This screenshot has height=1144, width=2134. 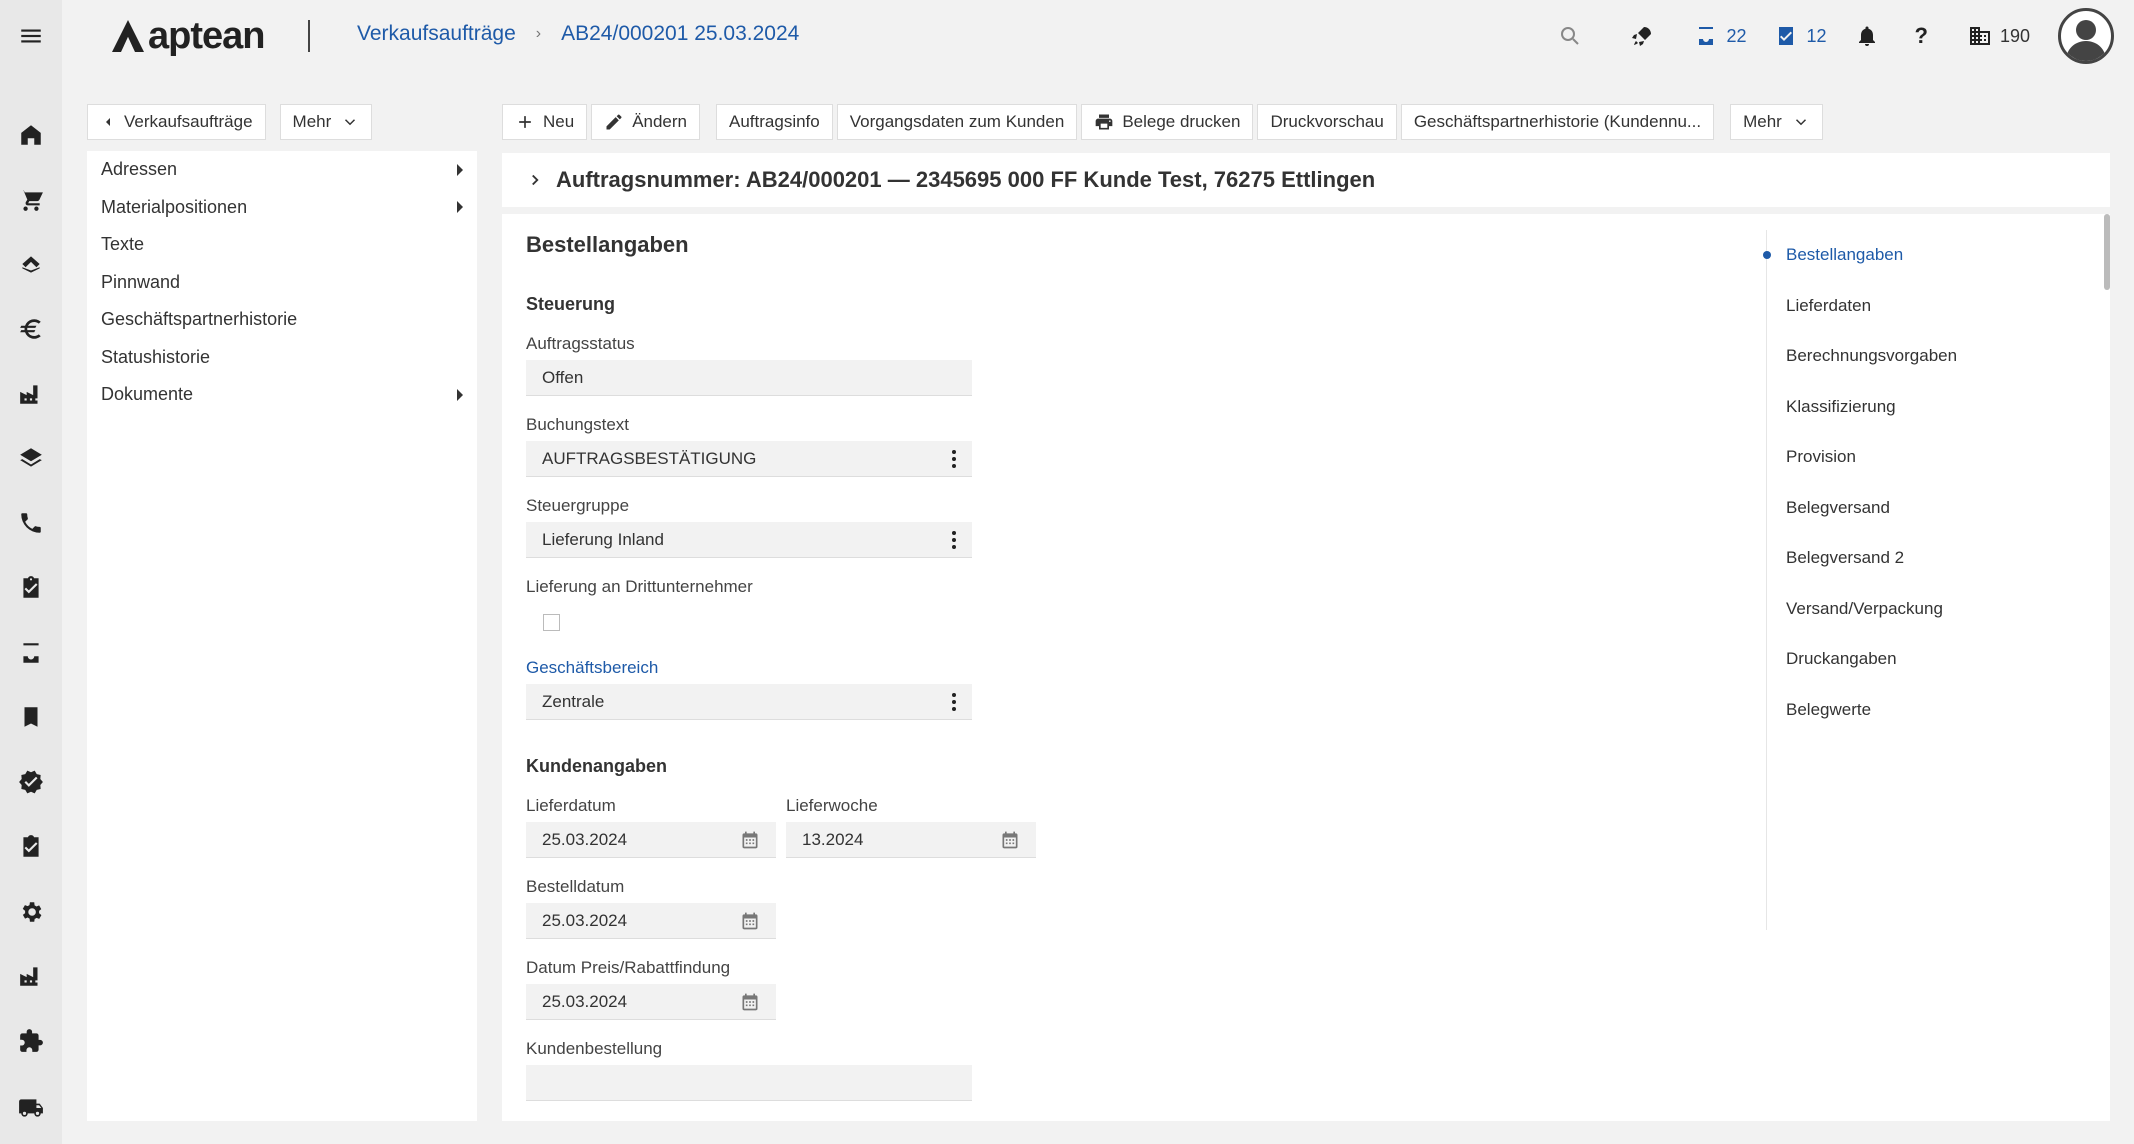 I want to click on edit-button: Ändern, so click(x=646, y=122).